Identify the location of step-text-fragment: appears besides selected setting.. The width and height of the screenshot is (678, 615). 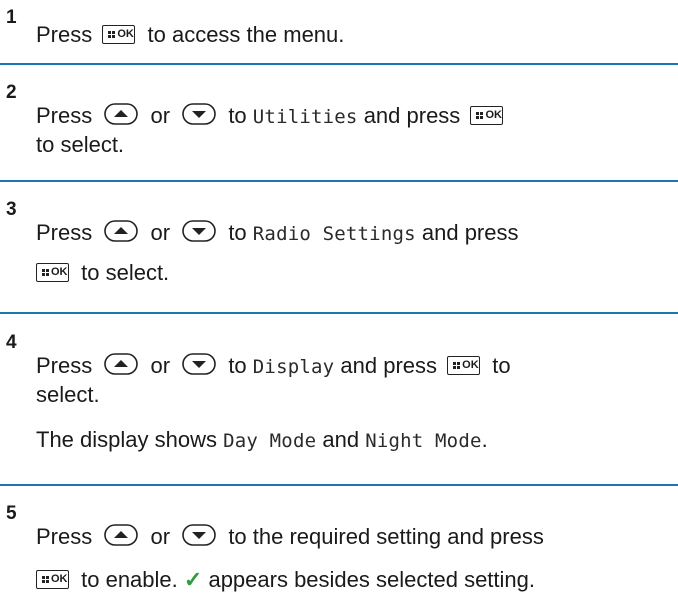
(371, 579).